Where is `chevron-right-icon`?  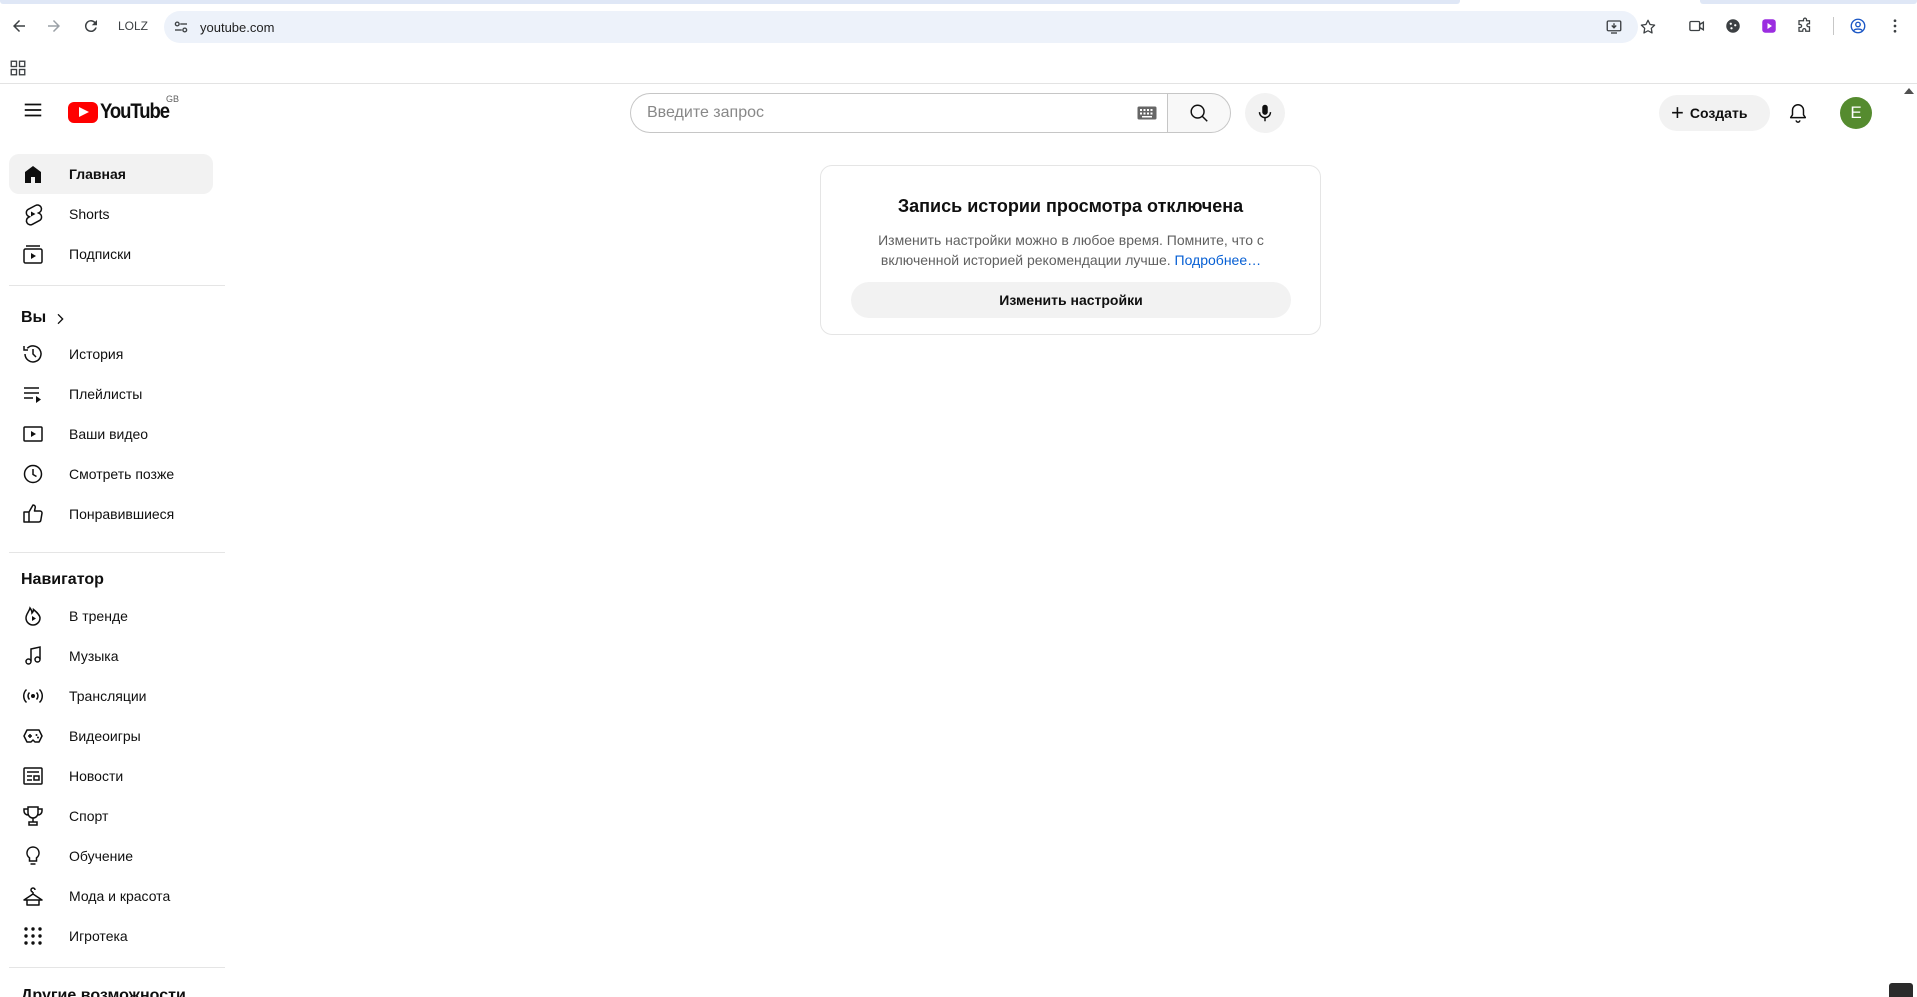 chevron-right-icon is located at coordinates (60, 319).